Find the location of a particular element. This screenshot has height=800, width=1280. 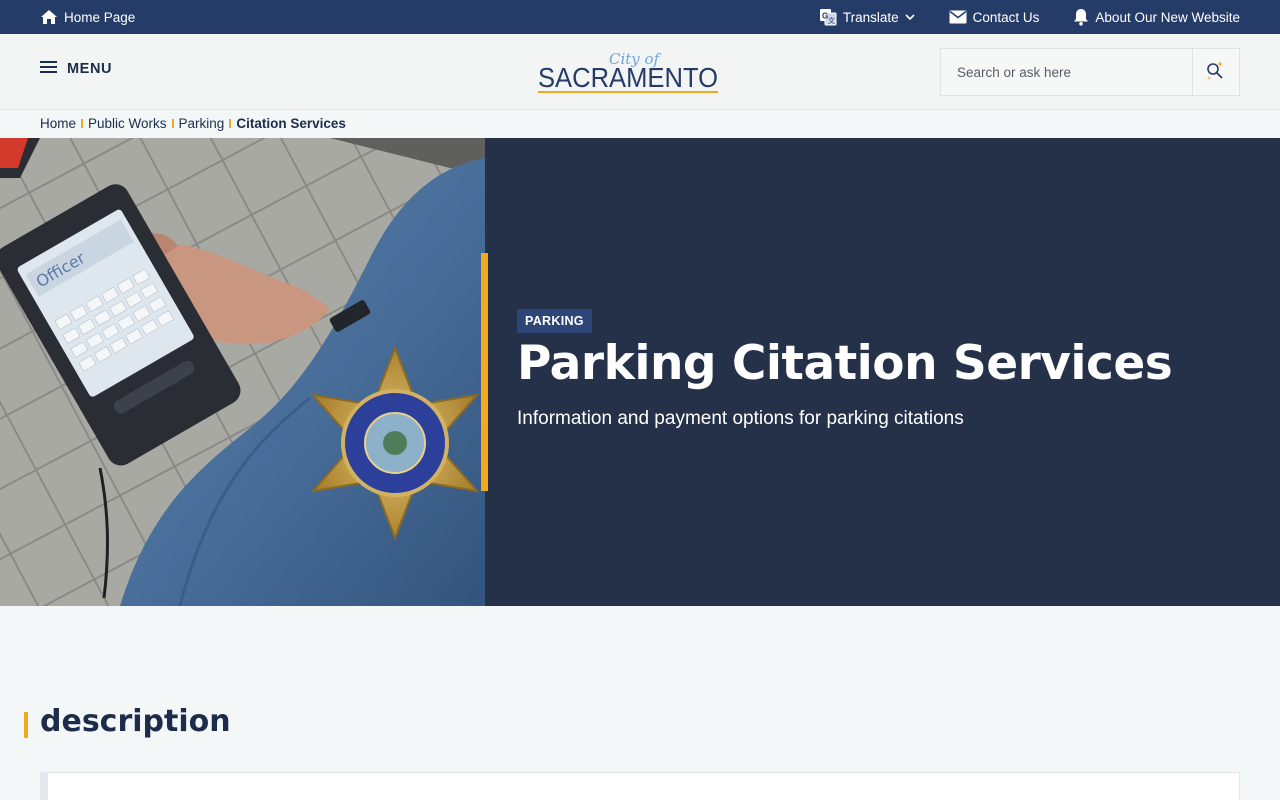

site-header: MENU City of SACRAMENTO is located at coordinates (640, 72).